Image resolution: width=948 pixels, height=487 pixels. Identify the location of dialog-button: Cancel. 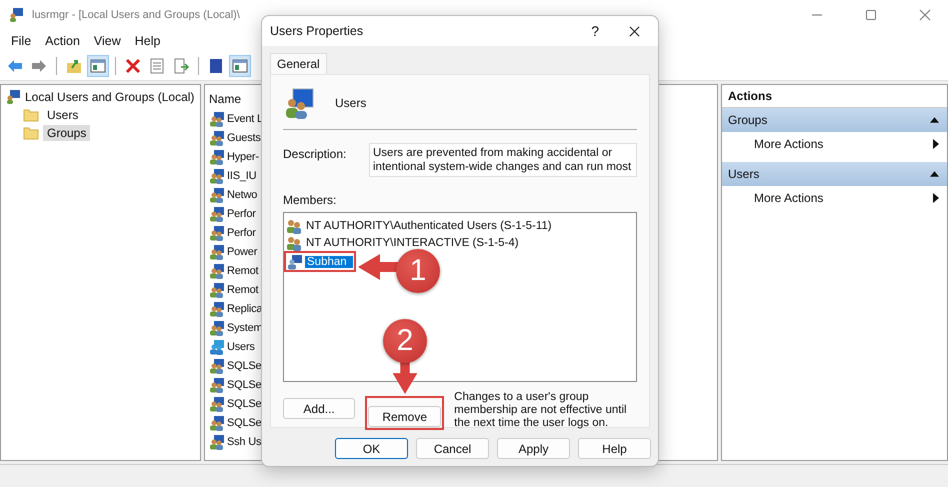
(452, 448).